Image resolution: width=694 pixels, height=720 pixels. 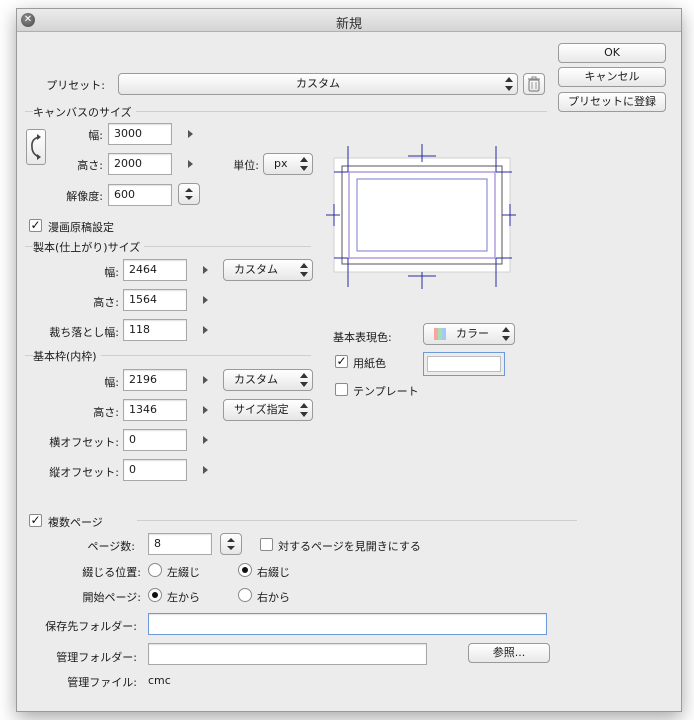 What do you see at coordinates (256, 269) in the screenshot?
I see `finish-size-preset-value: カスタム` at bounding box center [256, 269].